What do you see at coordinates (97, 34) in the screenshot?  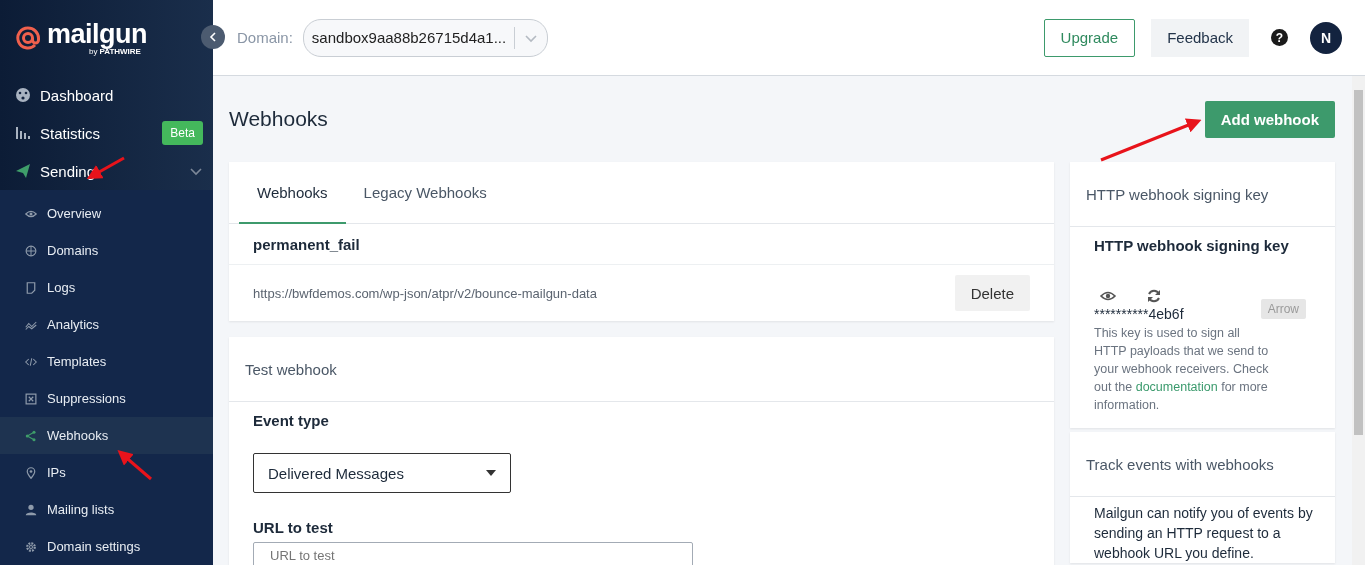 I see `logo-text: mailgun` at bounding box center [97, 34].